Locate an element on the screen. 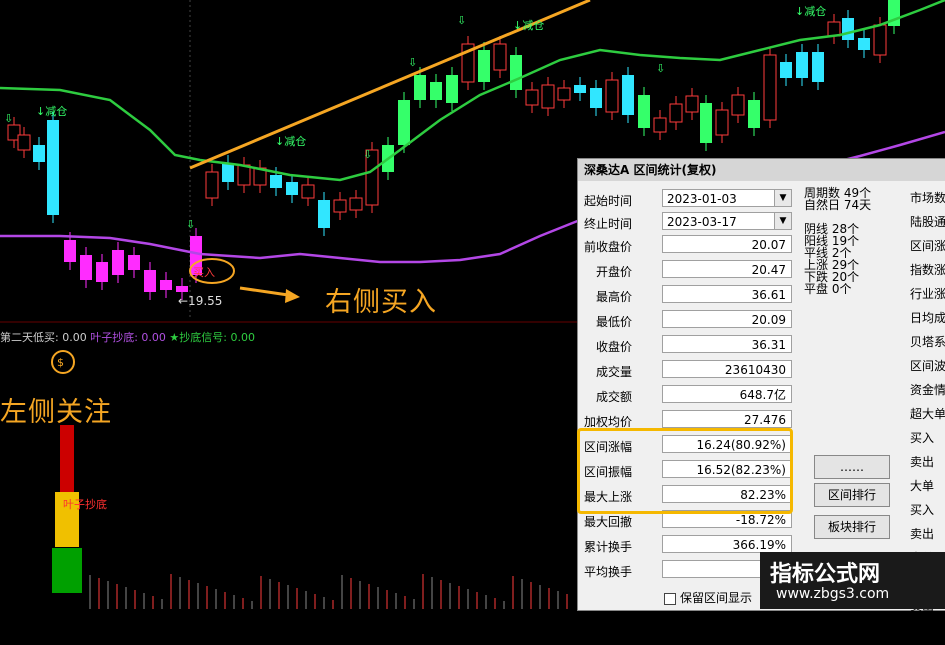  stat-value: 36.61 is located at coordinates (727, 294).